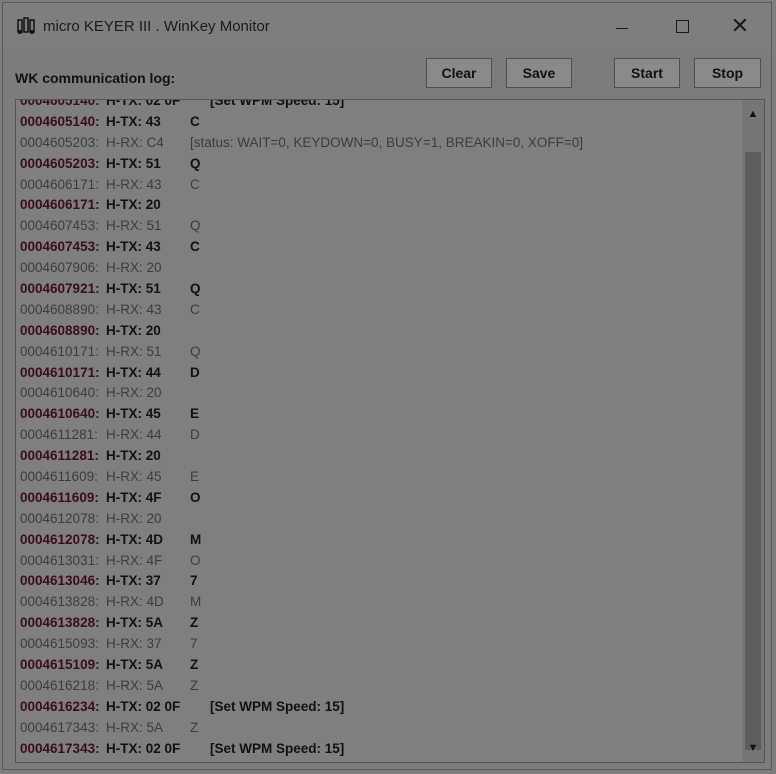  I want to click on maximize-icon, so click(682, 26).